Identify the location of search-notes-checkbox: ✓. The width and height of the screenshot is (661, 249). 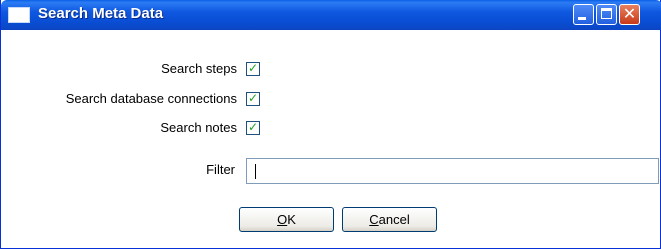
(253, 127).